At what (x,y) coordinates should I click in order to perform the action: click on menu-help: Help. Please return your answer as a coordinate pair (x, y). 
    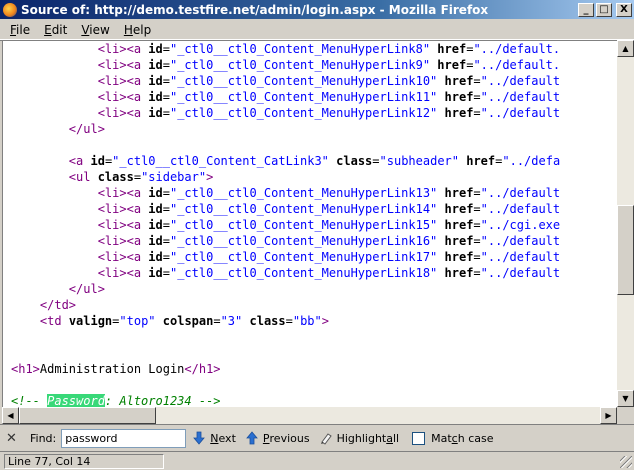
    Looking at the image, I should click on (137, 30).